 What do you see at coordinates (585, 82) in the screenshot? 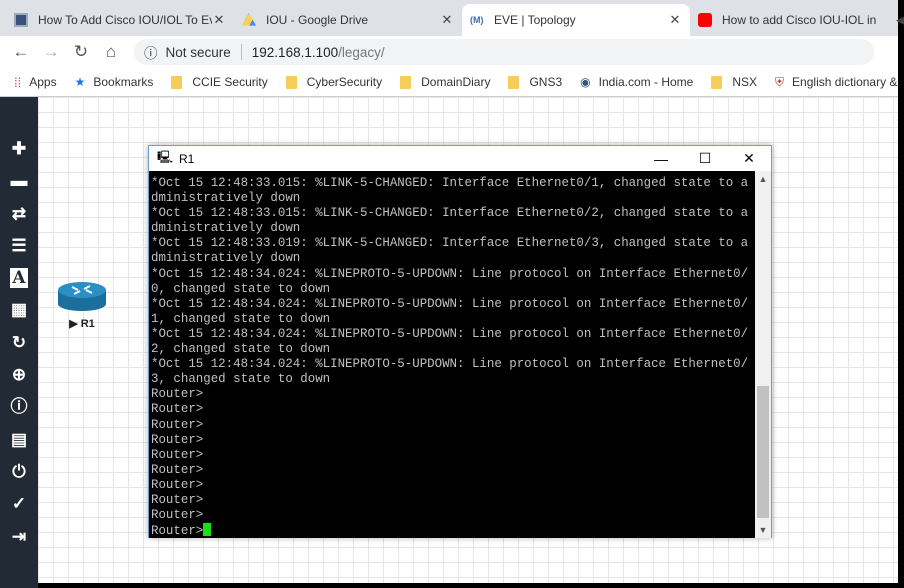
I see `globe-icon: ◉` at bounding box center [585, 82].